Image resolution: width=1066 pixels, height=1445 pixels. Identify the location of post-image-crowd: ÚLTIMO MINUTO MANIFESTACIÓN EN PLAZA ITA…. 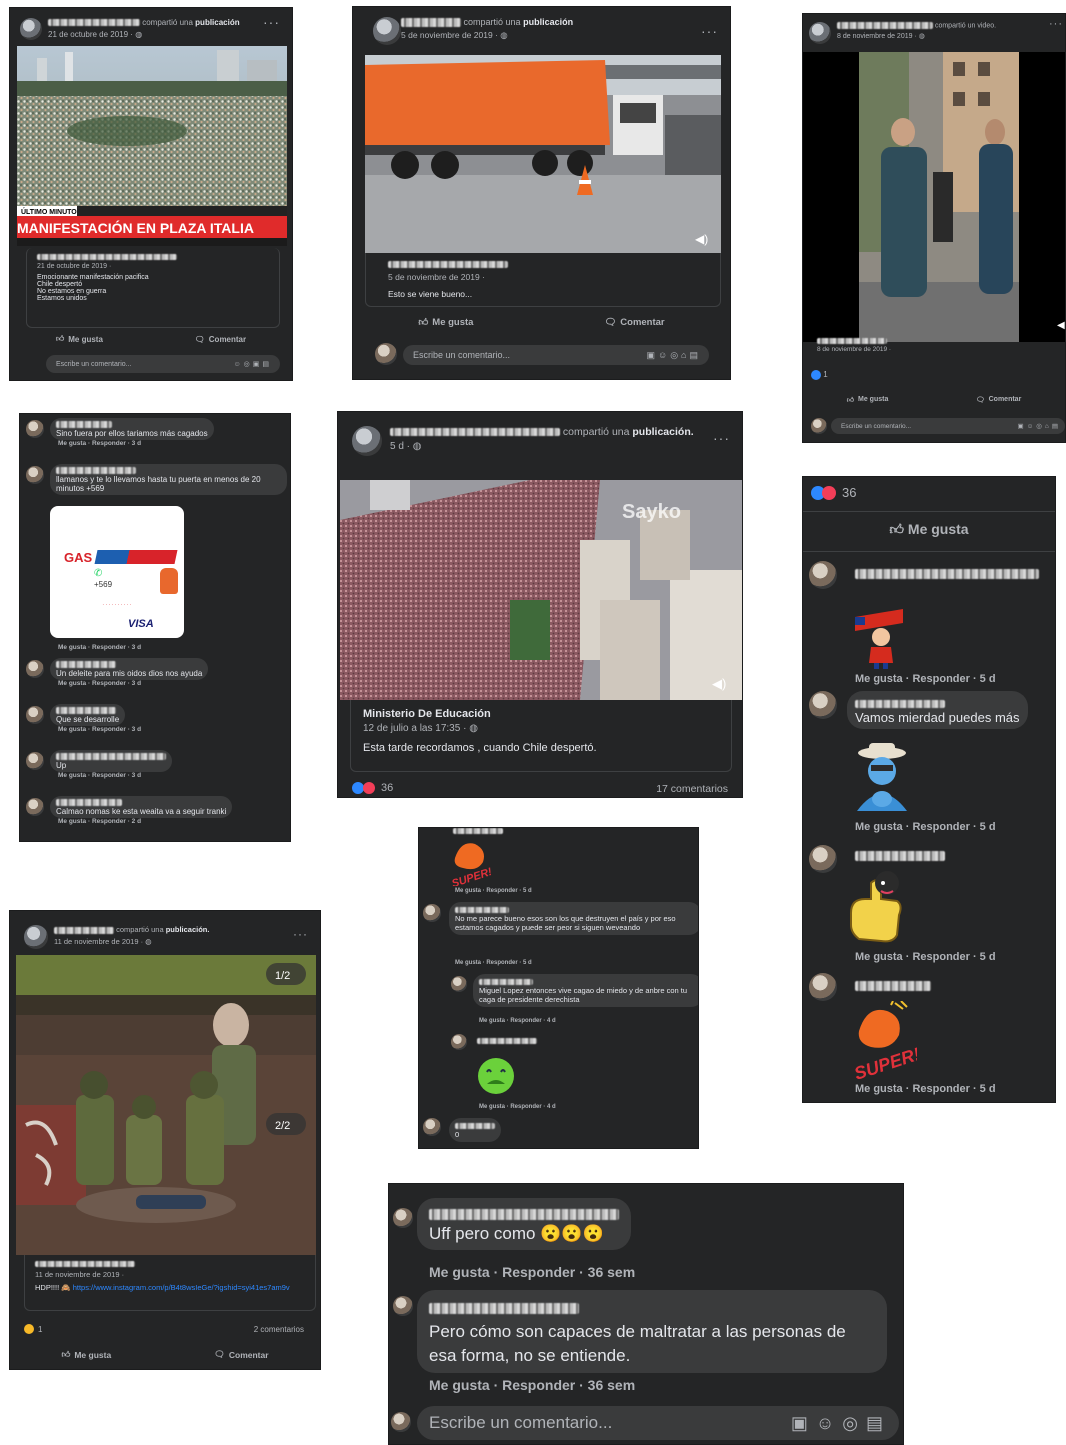
(152, 146).